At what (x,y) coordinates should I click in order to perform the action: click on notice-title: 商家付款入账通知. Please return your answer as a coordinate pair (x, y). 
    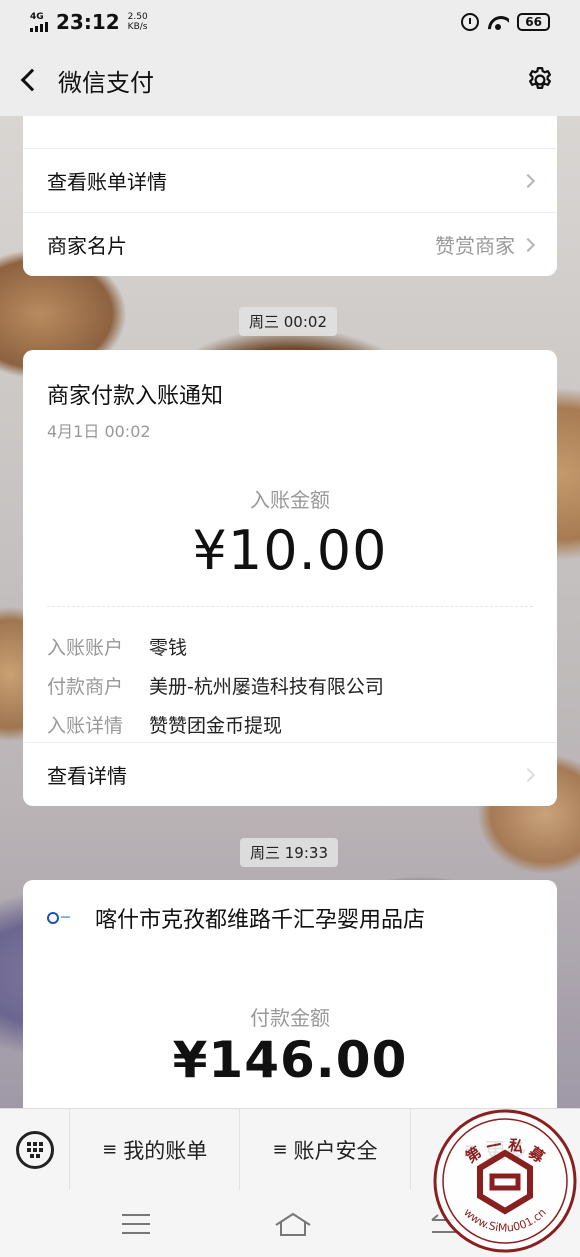
    Looking at the image, I should click on (135, 396).